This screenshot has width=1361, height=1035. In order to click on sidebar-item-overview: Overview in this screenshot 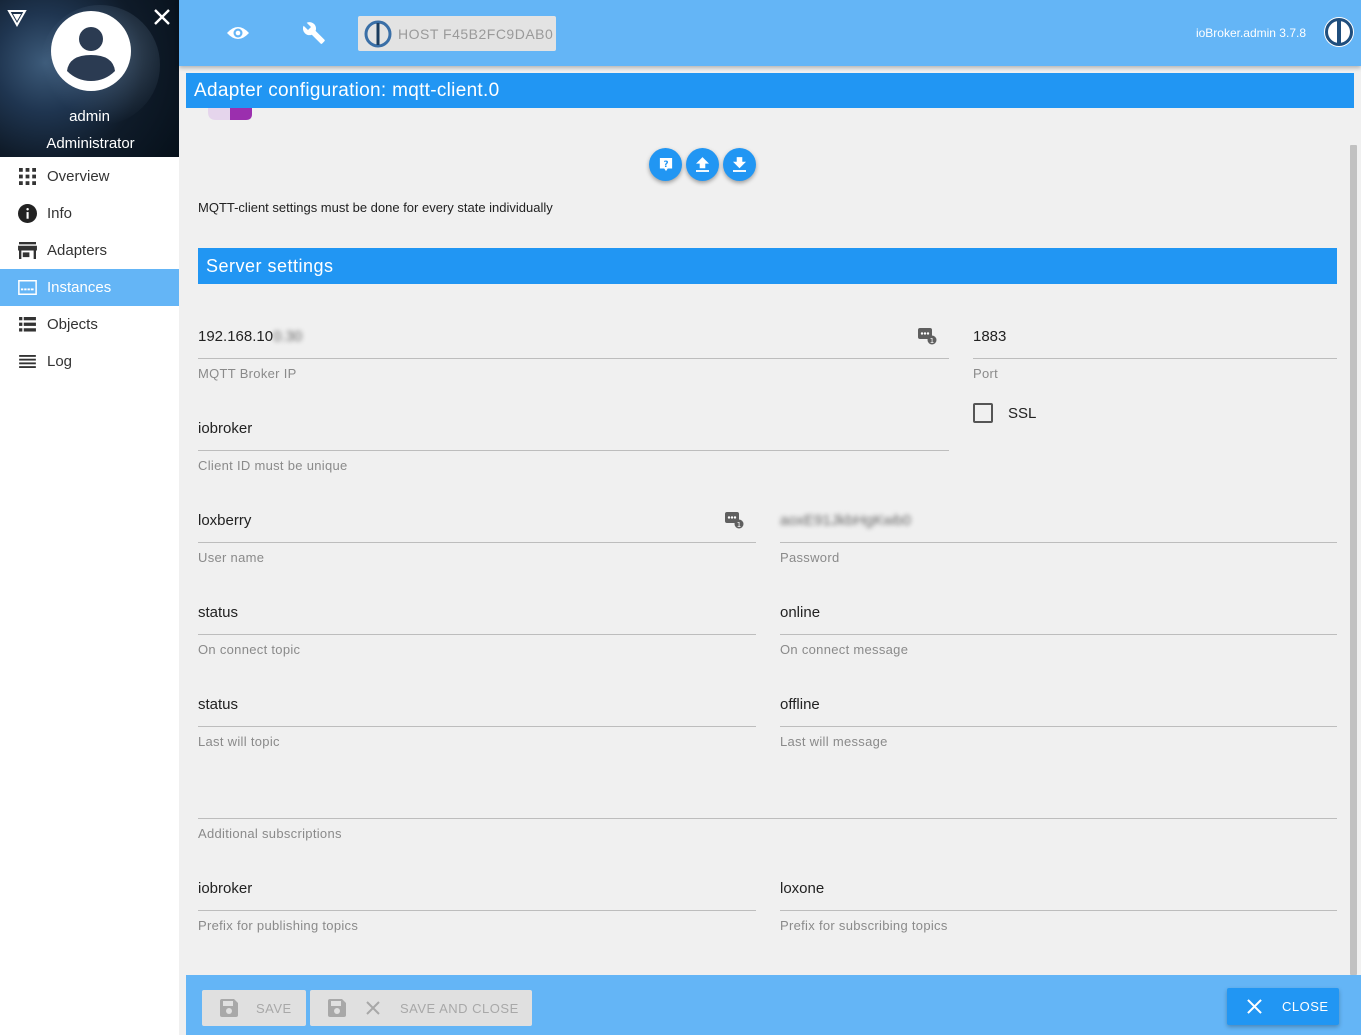, I will do `click(89, 176)`.